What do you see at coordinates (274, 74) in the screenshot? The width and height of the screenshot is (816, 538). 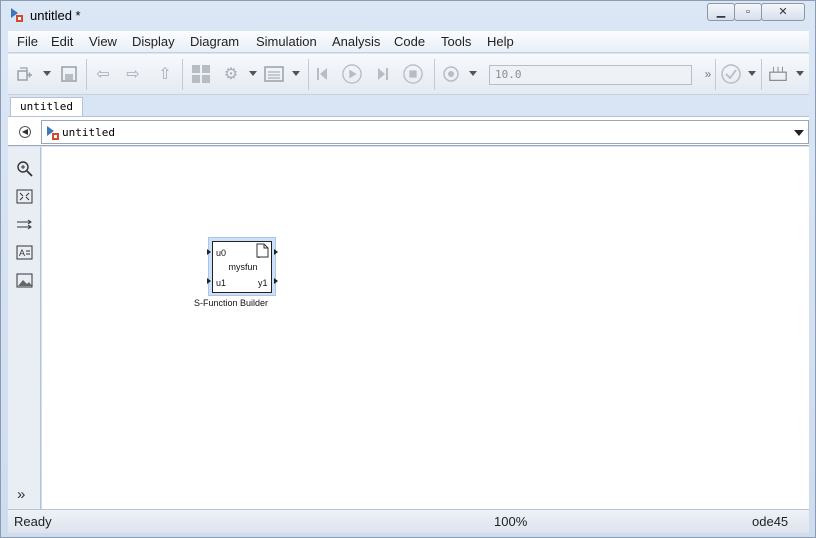 I see `model-explorer-icon` at bounding box center [274, 74].